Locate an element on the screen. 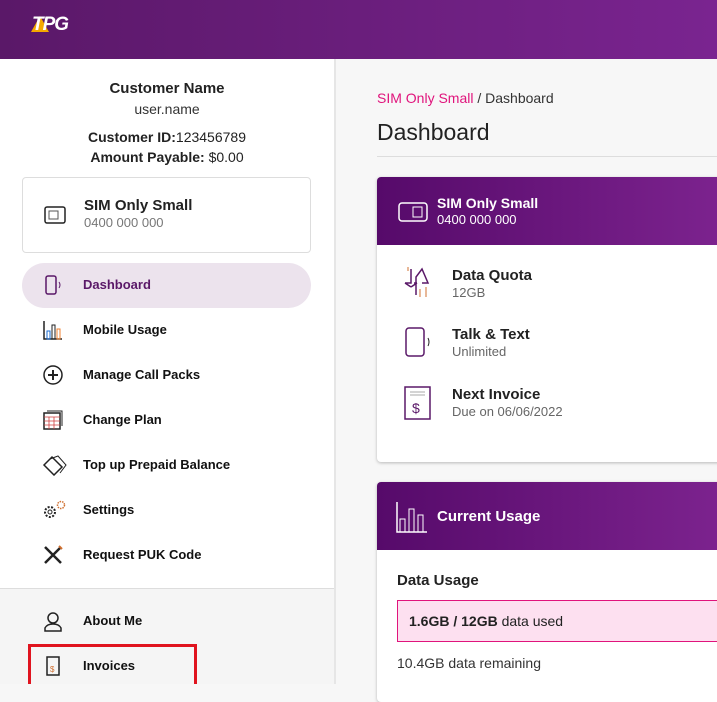 This screenshot has height=702, width=717. nav-about-me: About Me is located at coordinates (166, 621).